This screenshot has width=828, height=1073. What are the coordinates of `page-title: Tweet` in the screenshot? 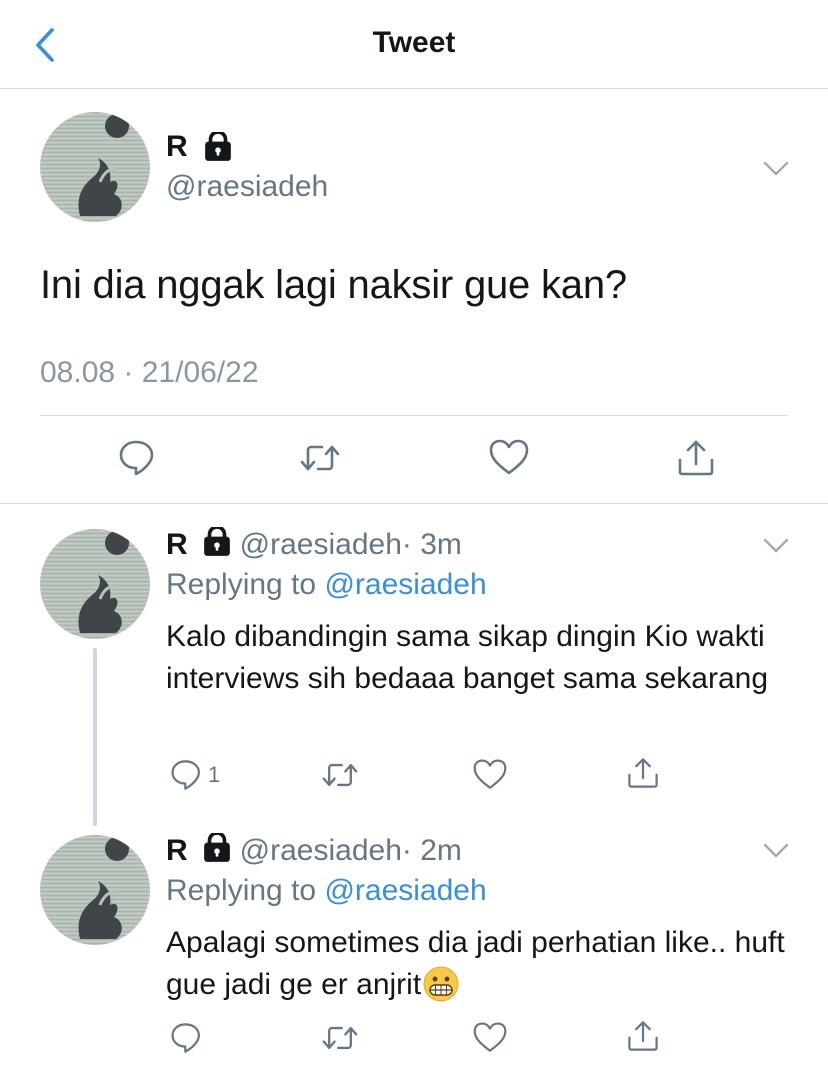 It's located at (414, 42).